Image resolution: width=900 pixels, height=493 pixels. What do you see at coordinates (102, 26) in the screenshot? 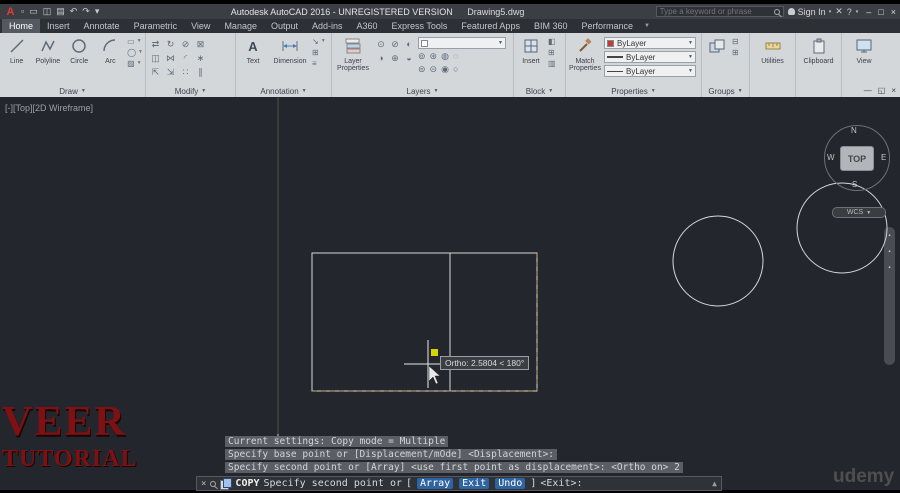
I see `tab-annotate: Annotate` at bounding box center [102, 26].